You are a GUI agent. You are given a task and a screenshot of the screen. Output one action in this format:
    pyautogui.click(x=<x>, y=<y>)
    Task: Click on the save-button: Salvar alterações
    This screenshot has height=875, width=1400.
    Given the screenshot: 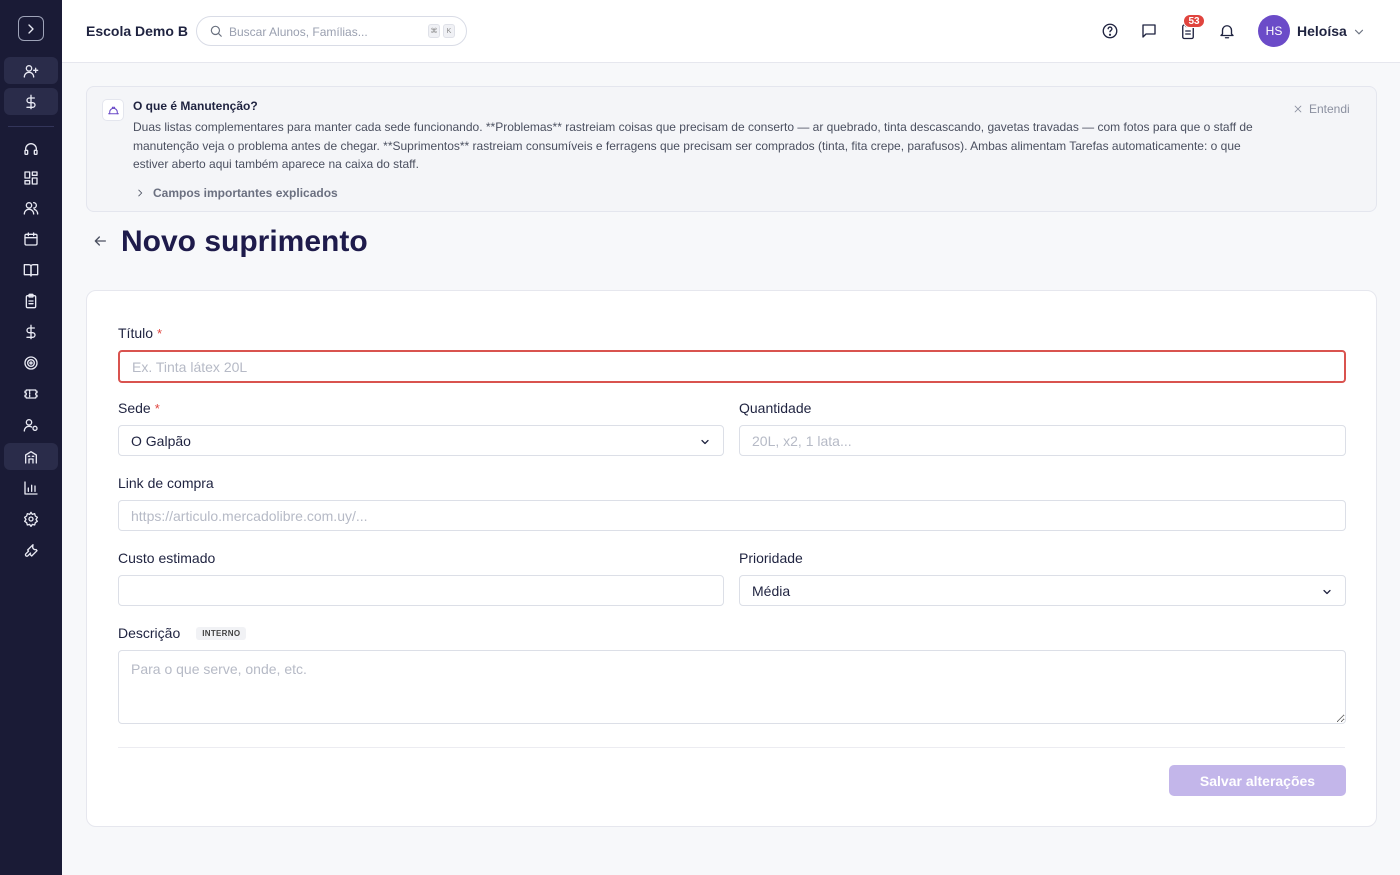 What is the action you would take?
    pyautogui.click(x=1257, y=780)
    